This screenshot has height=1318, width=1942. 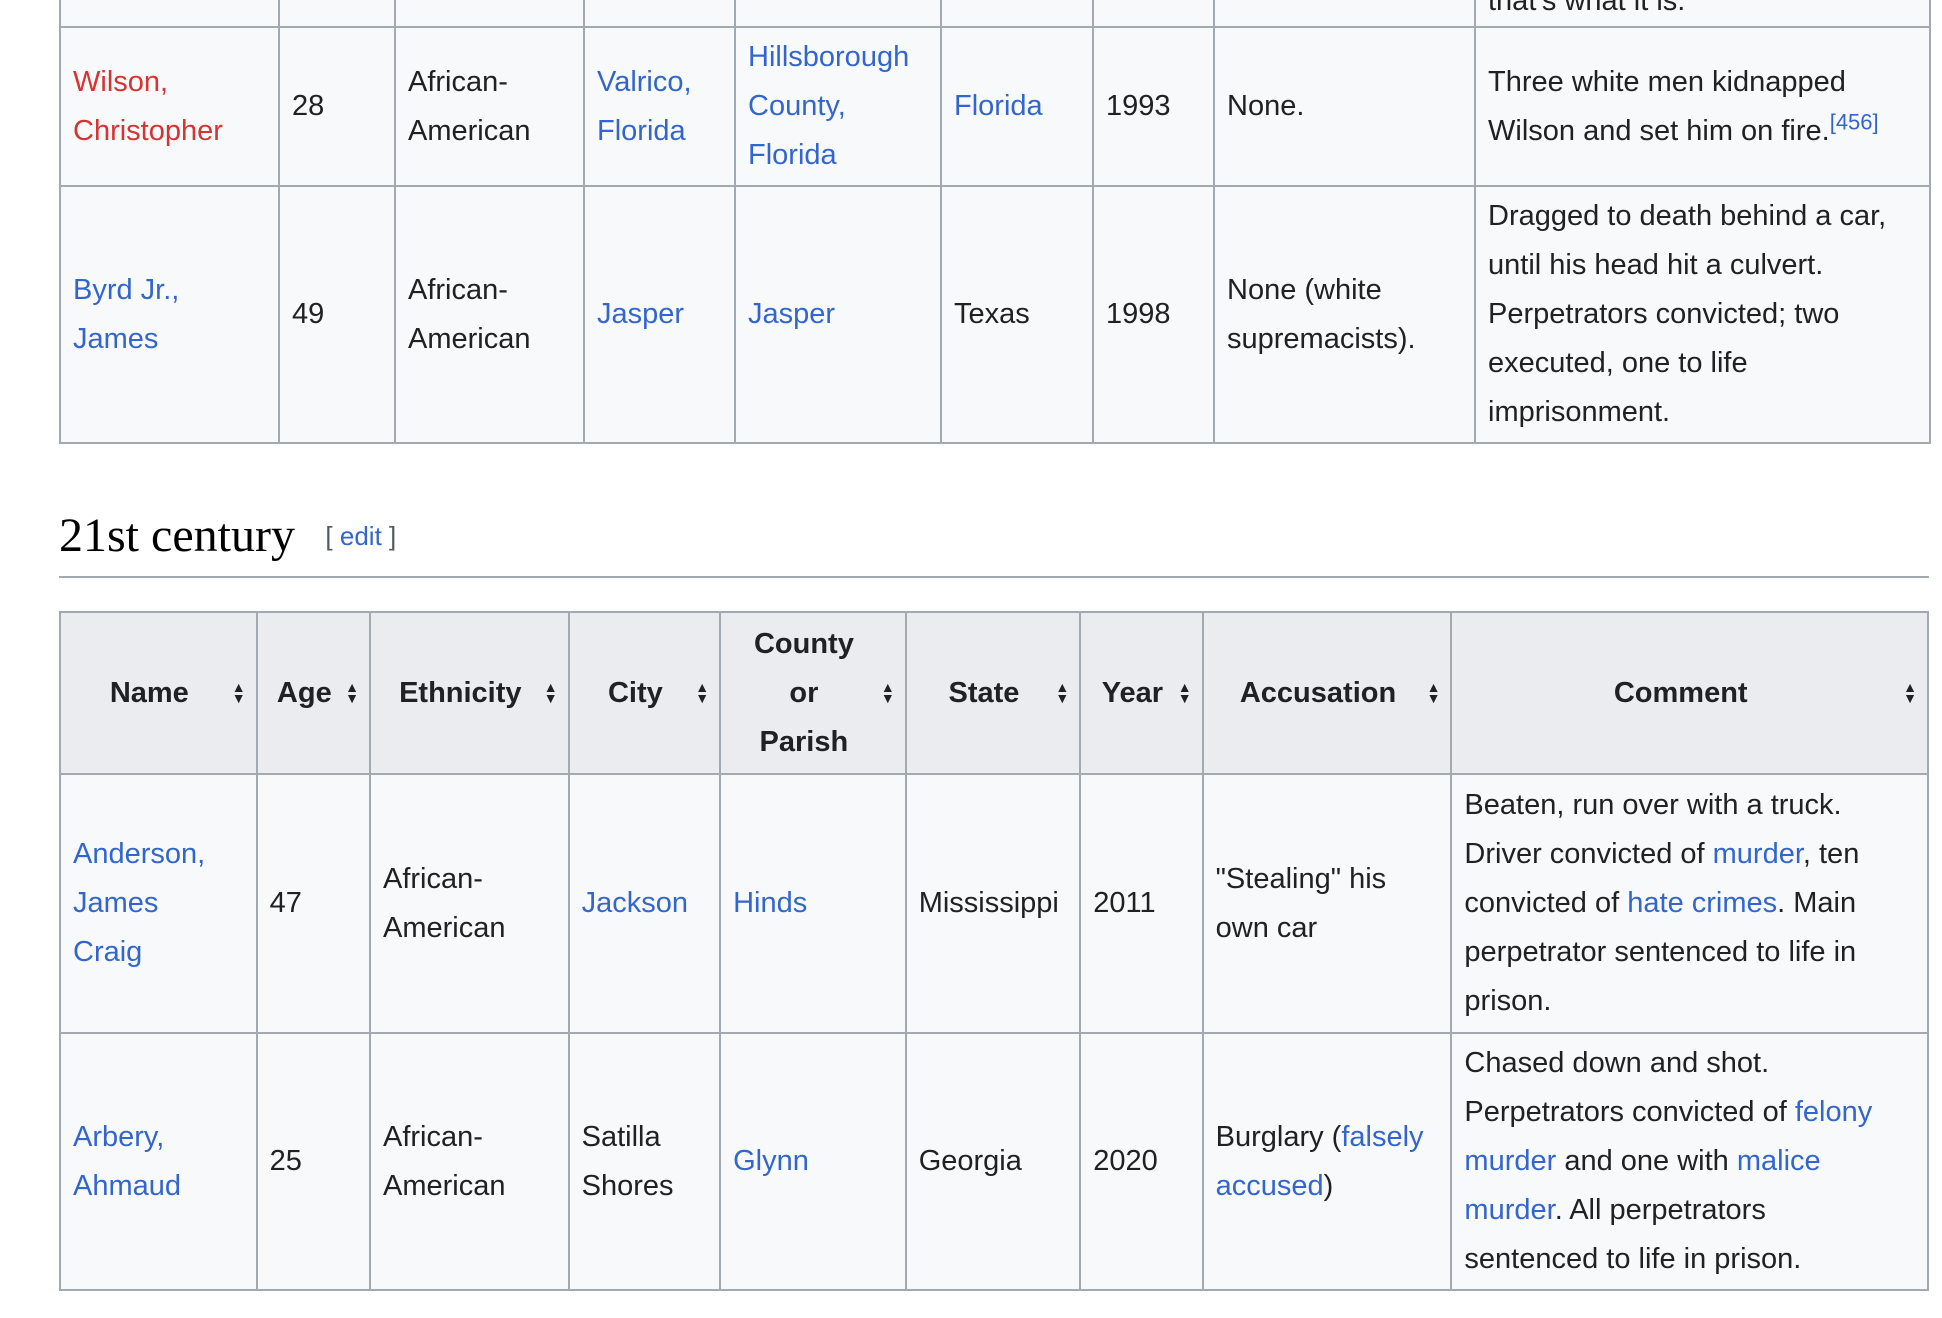 What do you see at coordinates (771, 1161) in the screenshot?
I see `county-link: Glynn` at bounding box center [771, 1161].